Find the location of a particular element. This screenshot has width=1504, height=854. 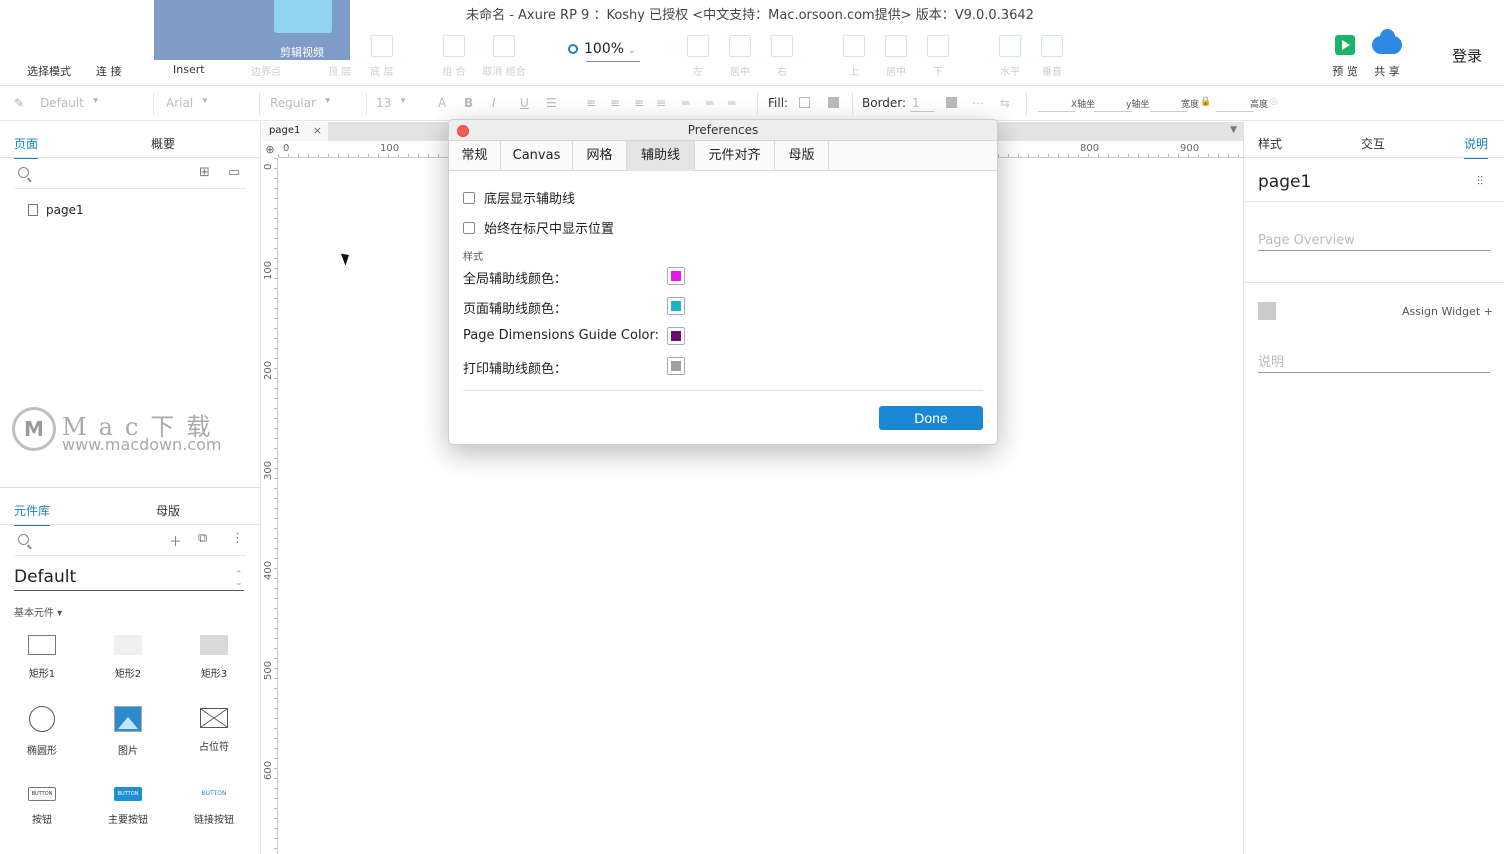

y-coordinate-input is located at coordinates (1113, 111).